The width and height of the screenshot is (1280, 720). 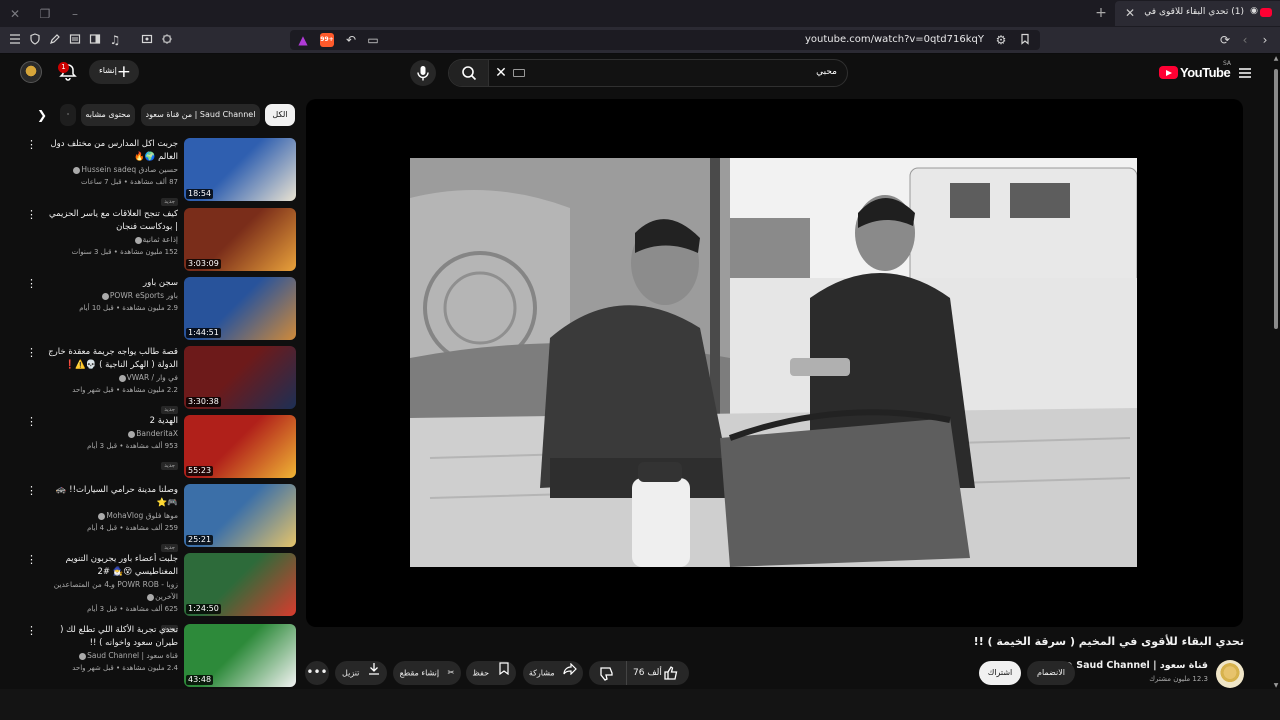 What do you see at coordinates (75, 40) in the screenshot?
I see `reader-icon` at bounding box center [75, 40].